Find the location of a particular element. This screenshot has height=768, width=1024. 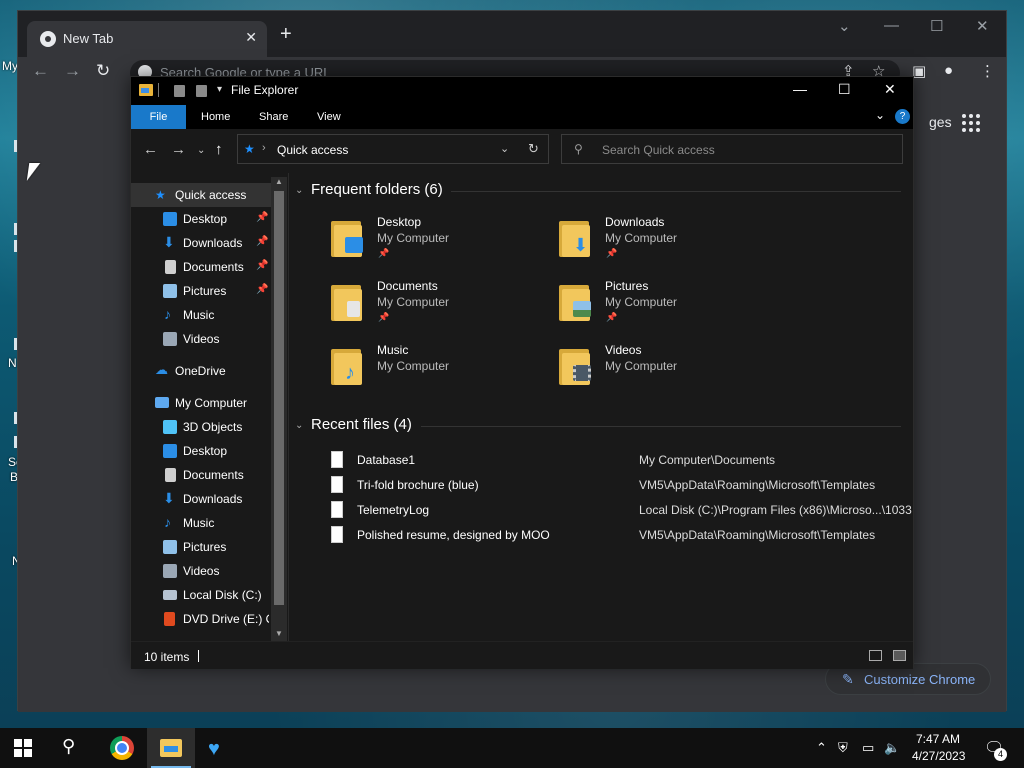

nav-label: Pictures is located at coordinates (205, 291).